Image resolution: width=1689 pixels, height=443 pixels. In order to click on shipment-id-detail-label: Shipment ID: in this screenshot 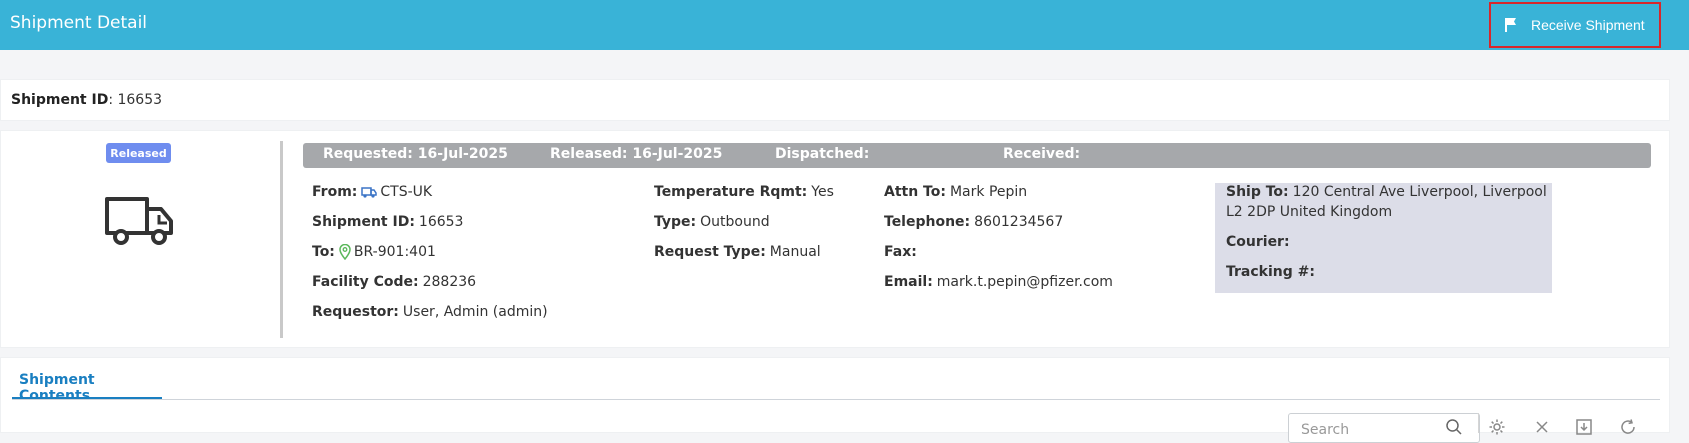, I will do `click(363, 222)`.